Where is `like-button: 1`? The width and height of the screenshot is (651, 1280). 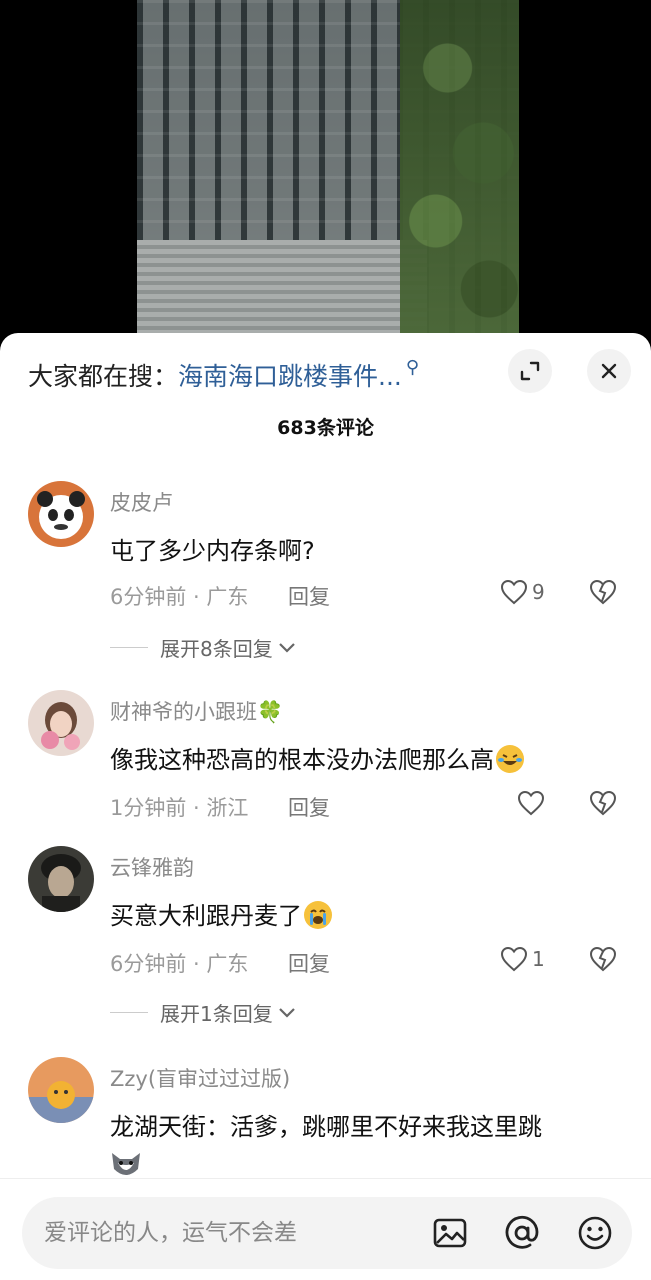 like-button: 1 is located at coordinates (522, 959).